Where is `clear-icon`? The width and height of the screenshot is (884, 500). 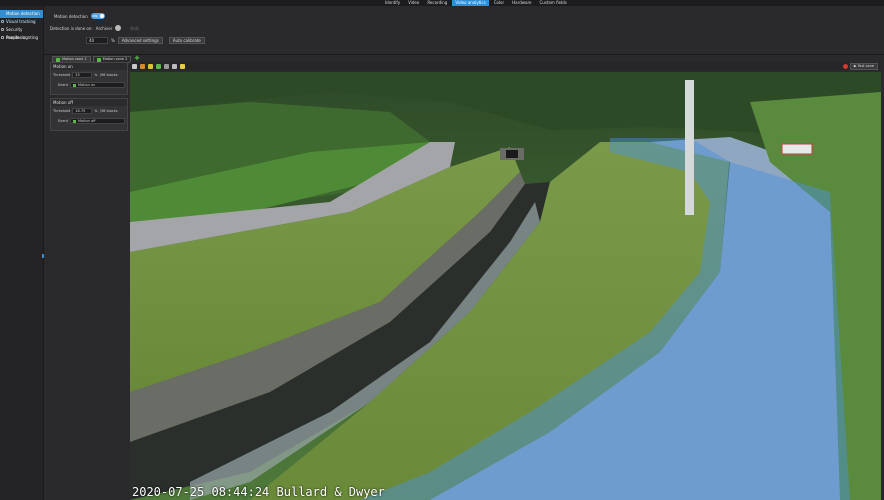
clear-icon is located at coordinates (174, 66).